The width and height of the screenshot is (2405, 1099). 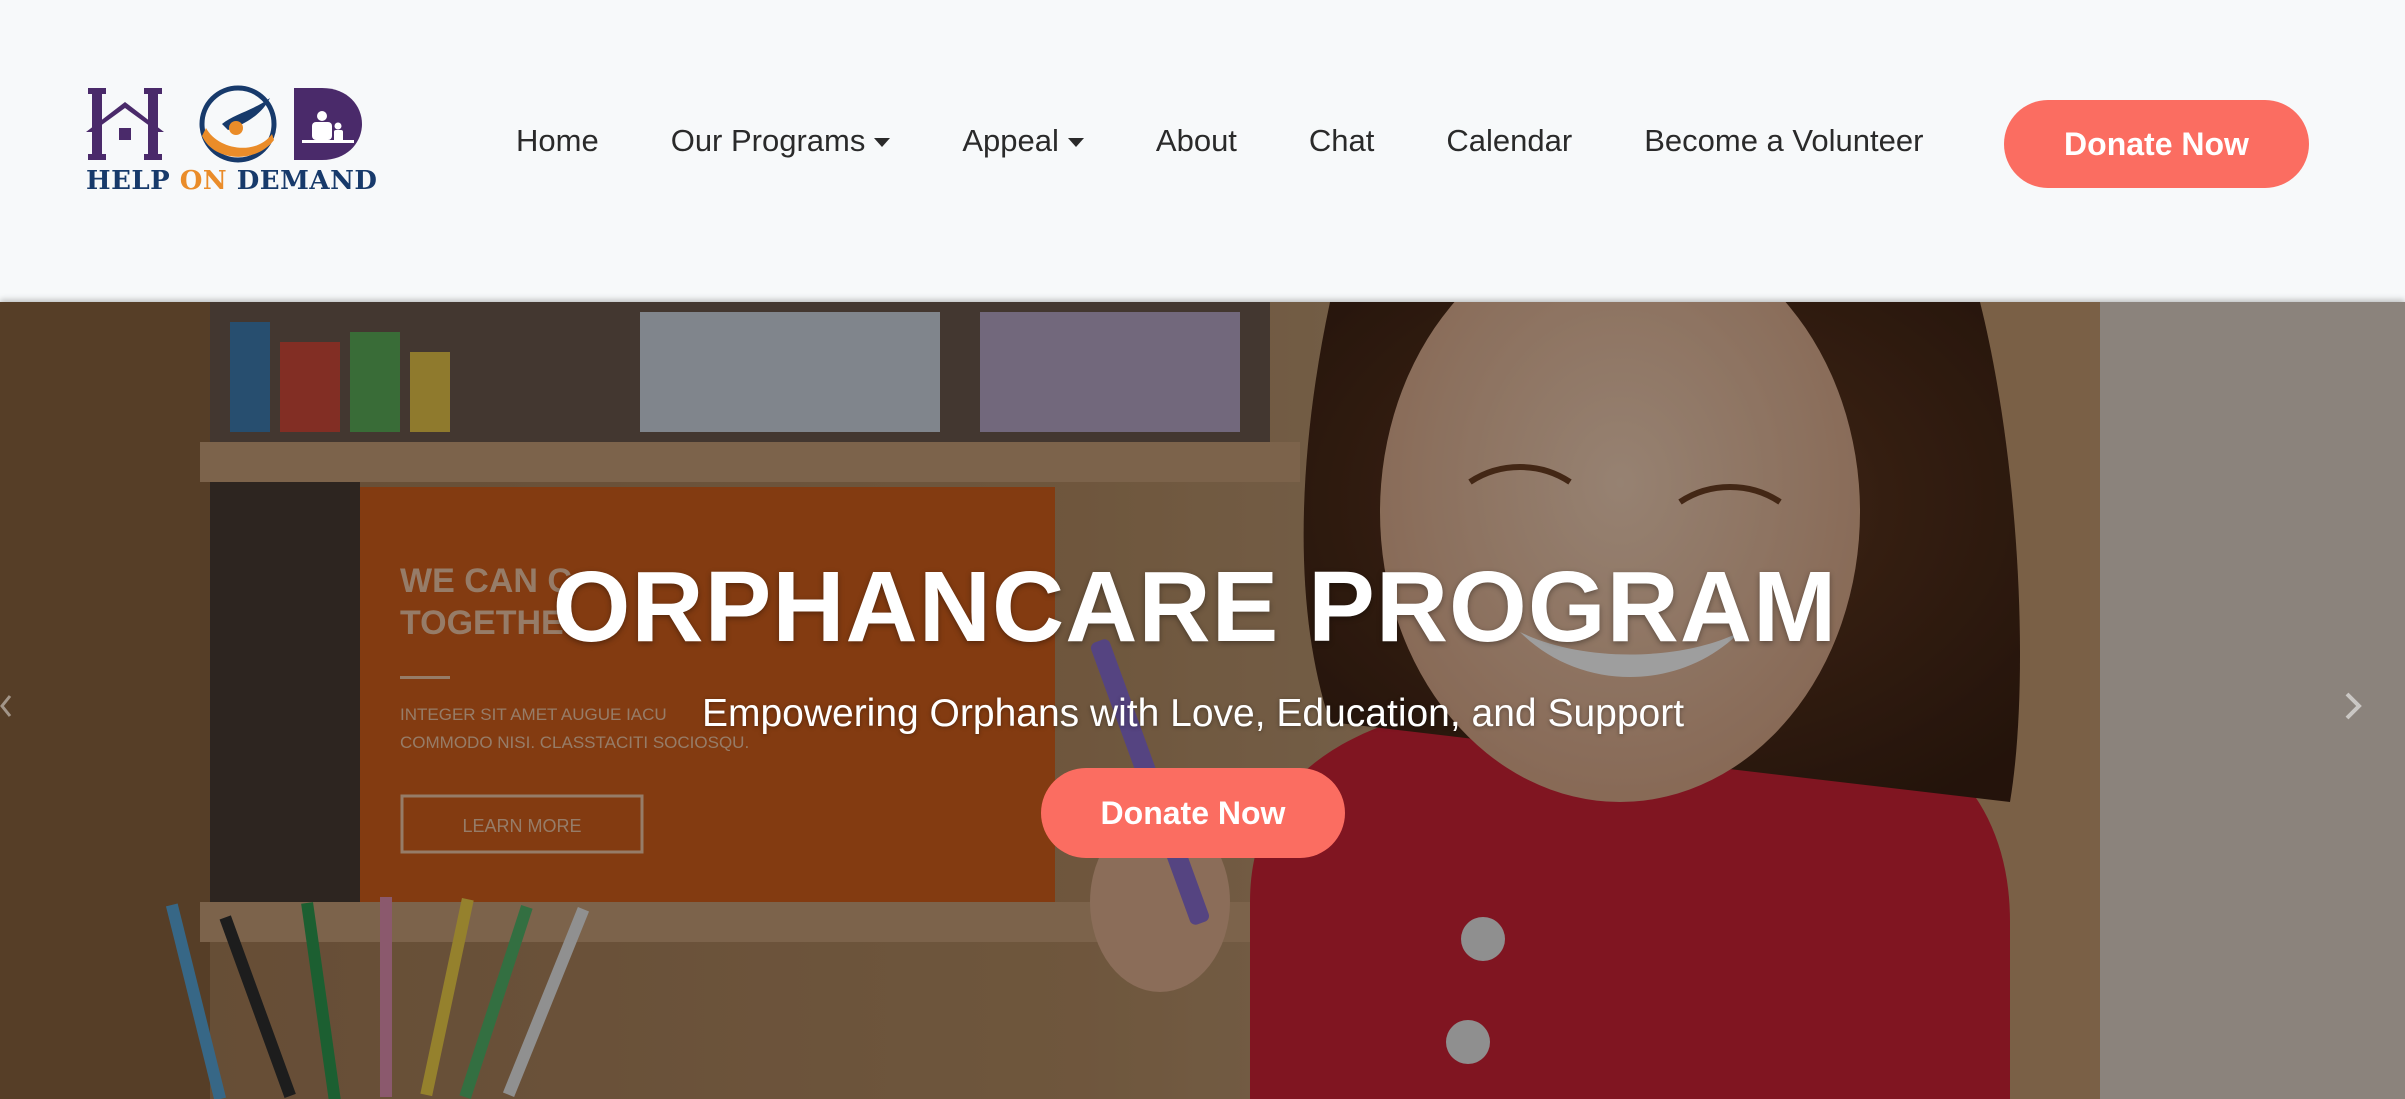 I want to click on logo-mark, so click(x=224, y=124).